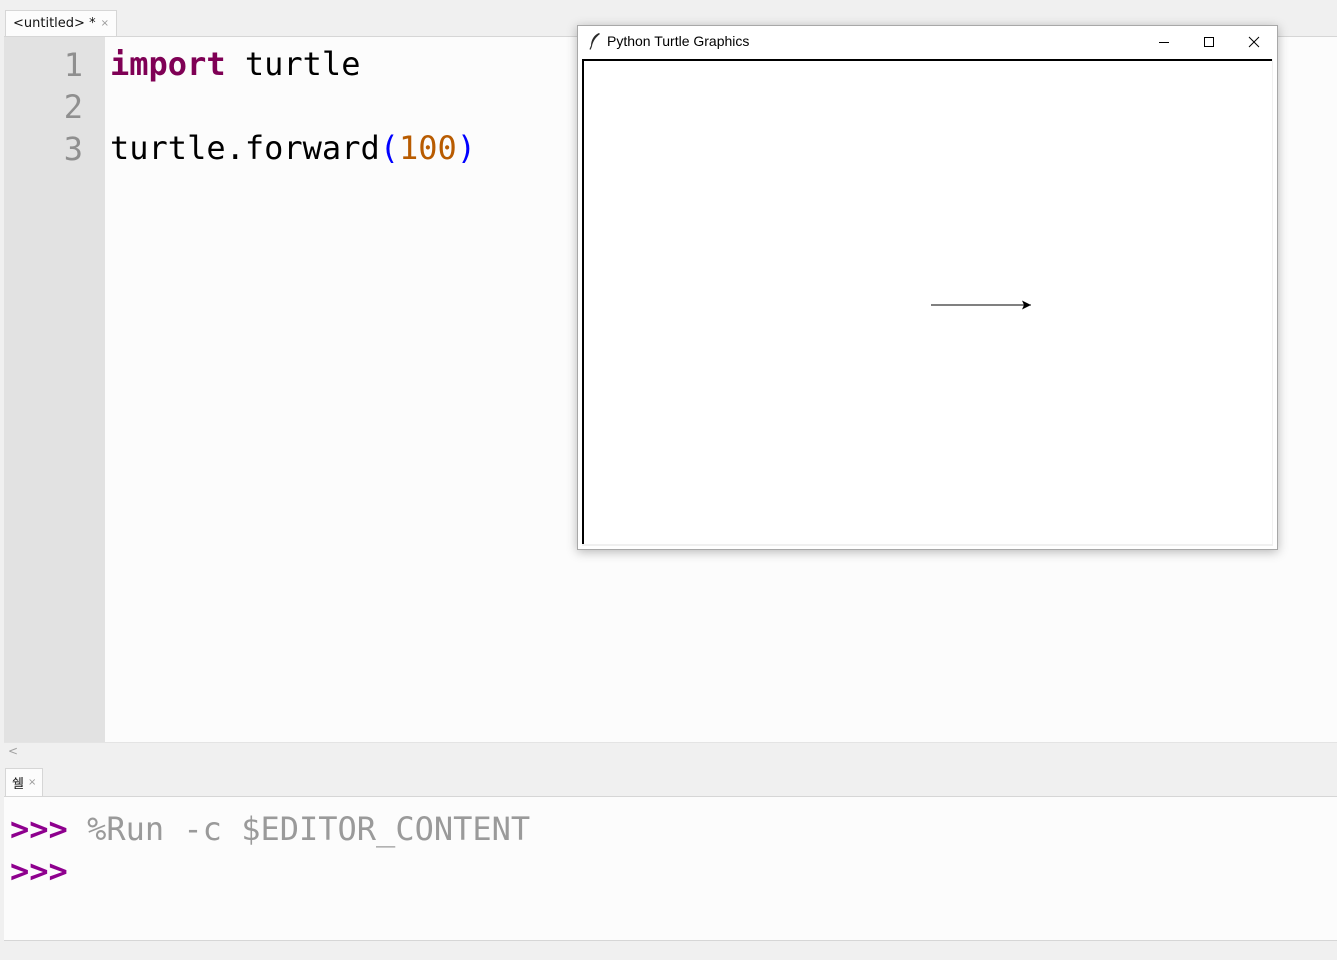  I want to click on minimize-button, so click(1164, 41).